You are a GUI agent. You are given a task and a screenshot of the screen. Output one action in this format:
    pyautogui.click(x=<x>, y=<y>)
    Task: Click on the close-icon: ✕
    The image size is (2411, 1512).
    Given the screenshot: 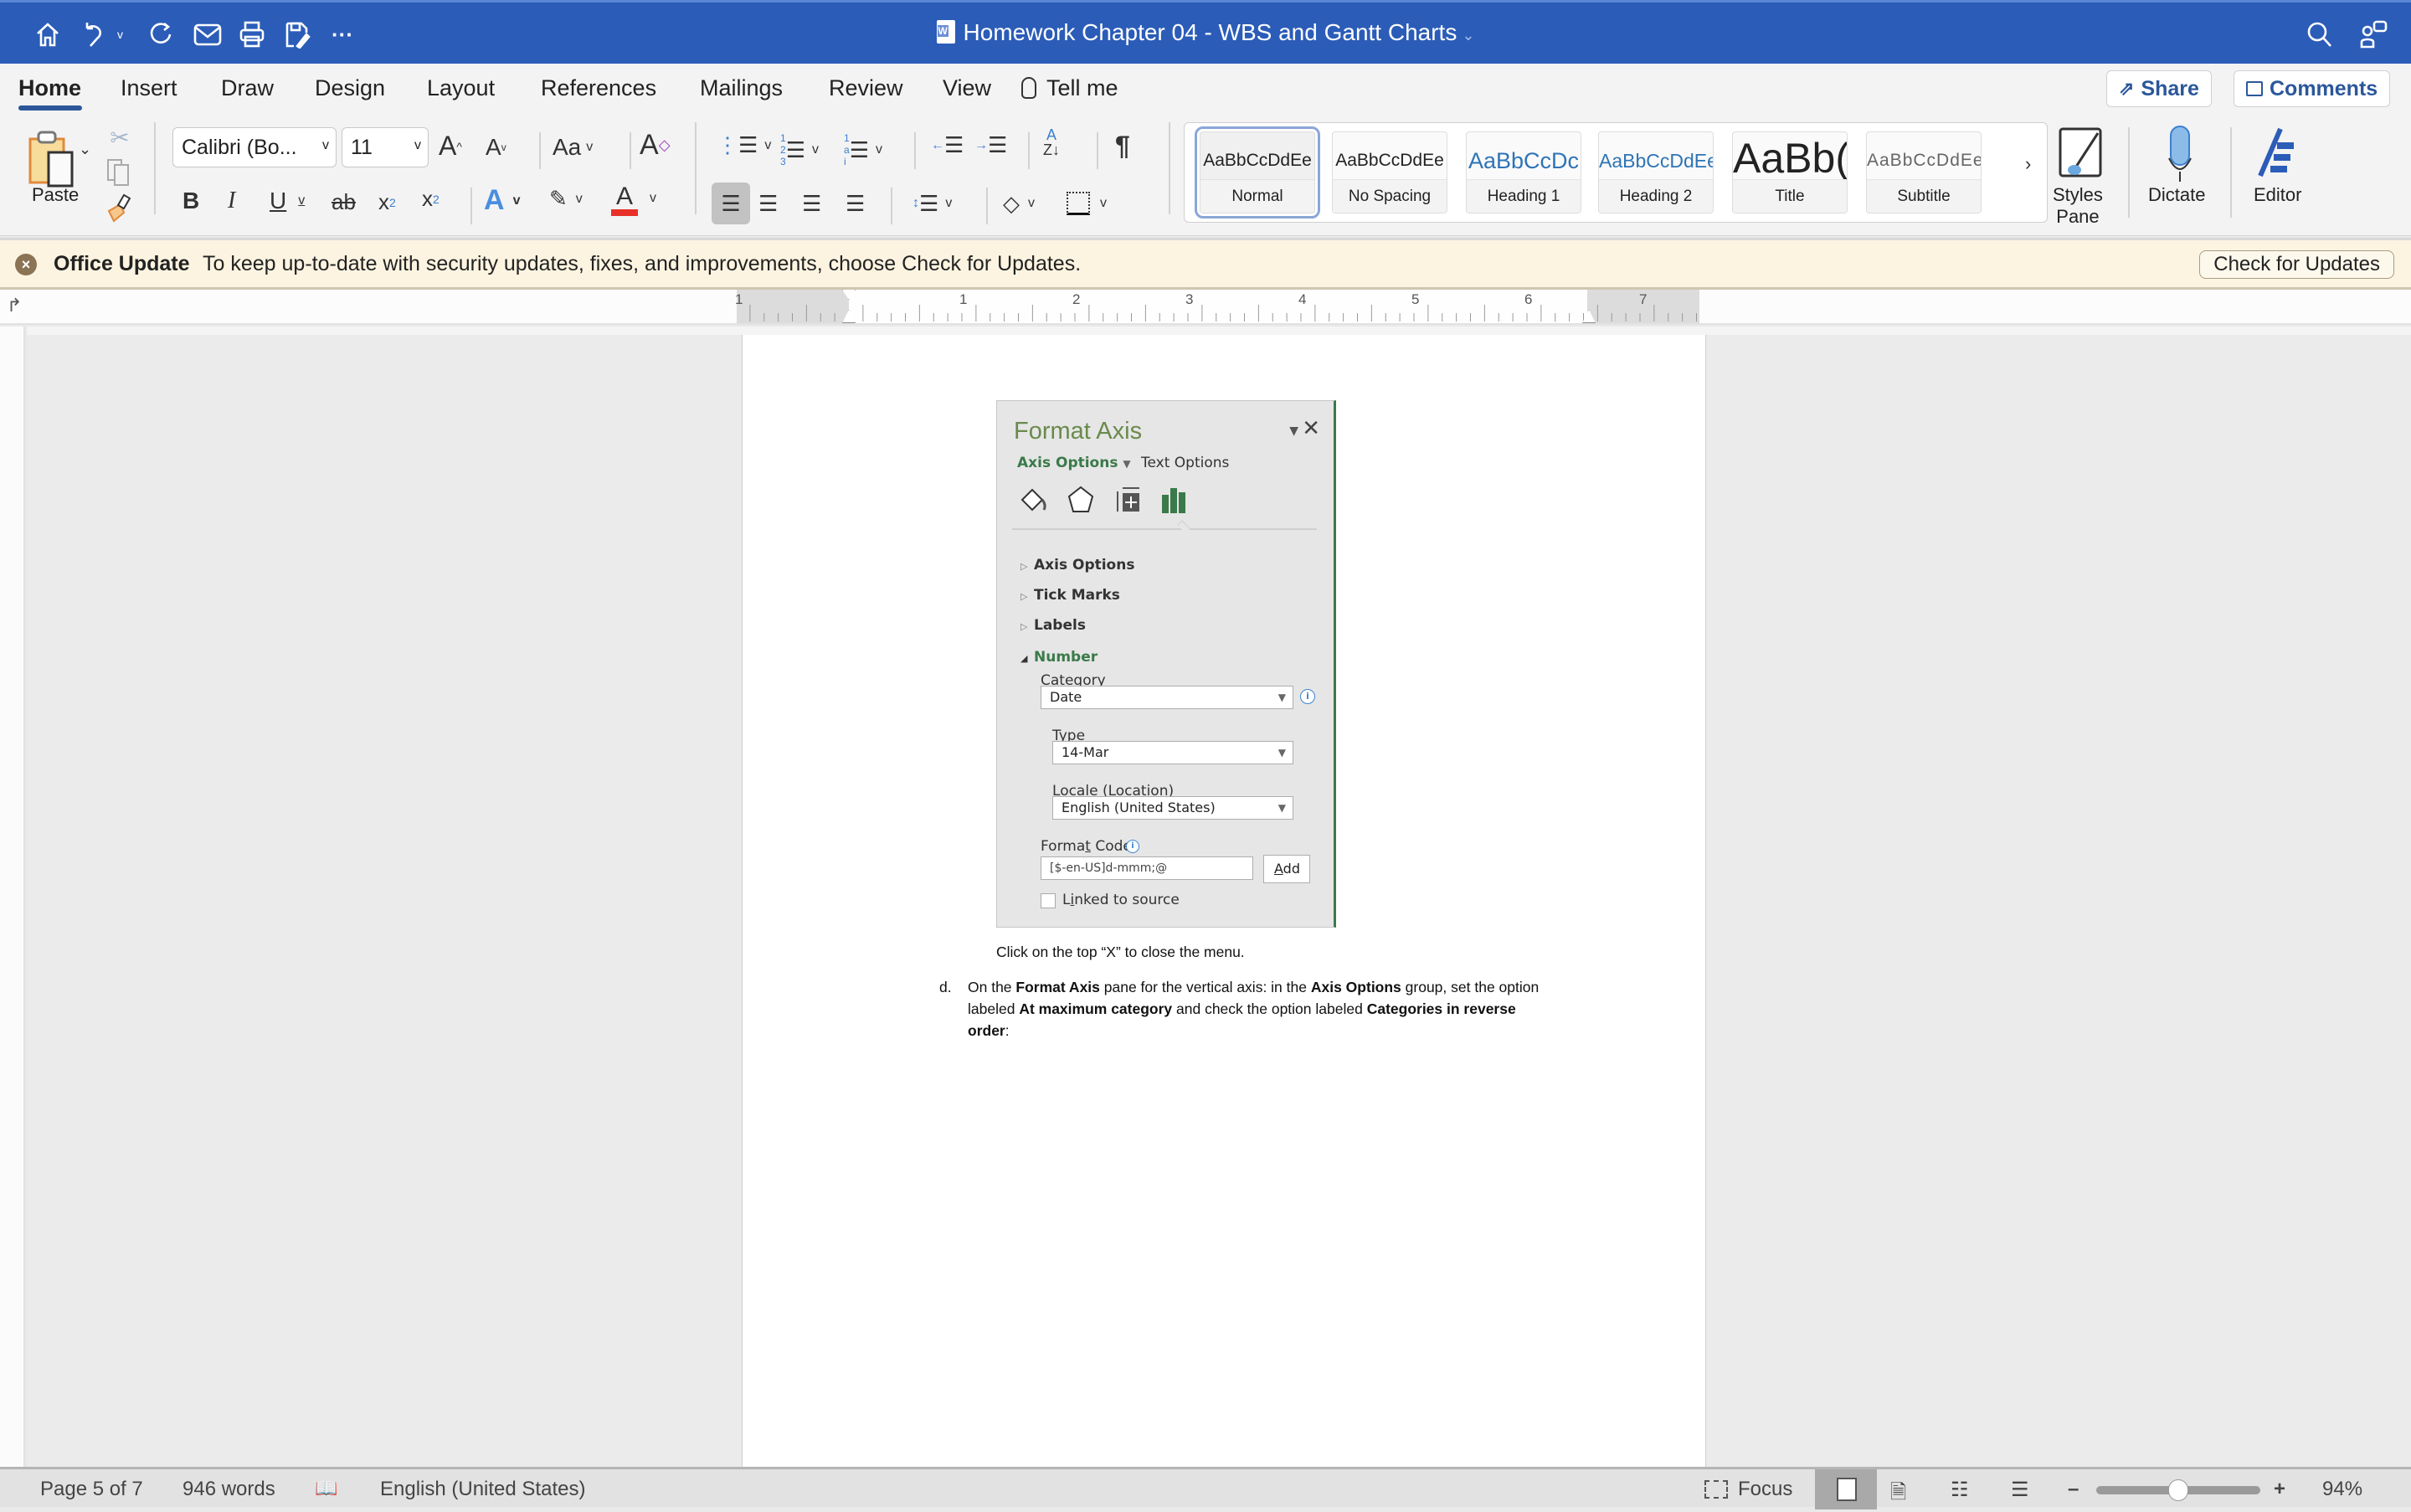 What is the action you would take?
    pyautogui.click(x=1311, y=429)
    